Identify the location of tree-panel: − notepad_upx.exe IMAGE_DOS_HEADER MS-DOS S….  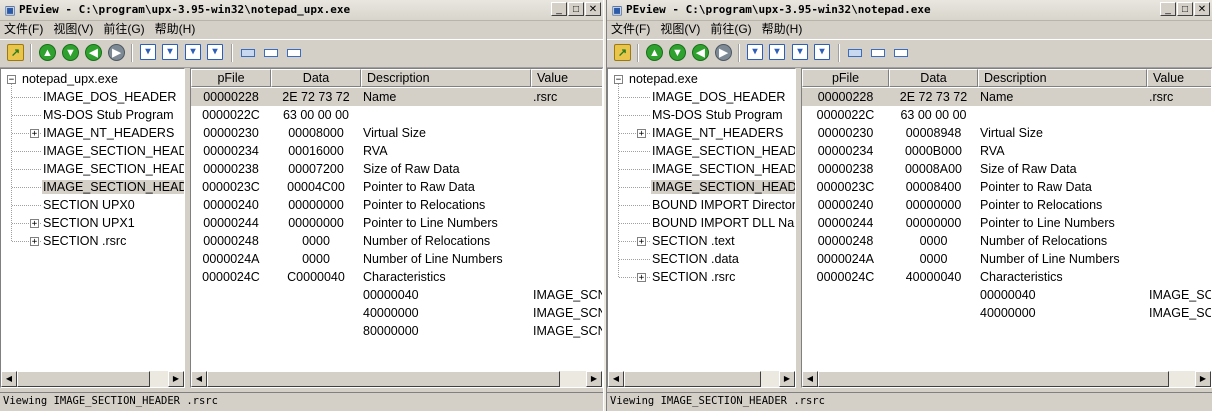
(92, 228).